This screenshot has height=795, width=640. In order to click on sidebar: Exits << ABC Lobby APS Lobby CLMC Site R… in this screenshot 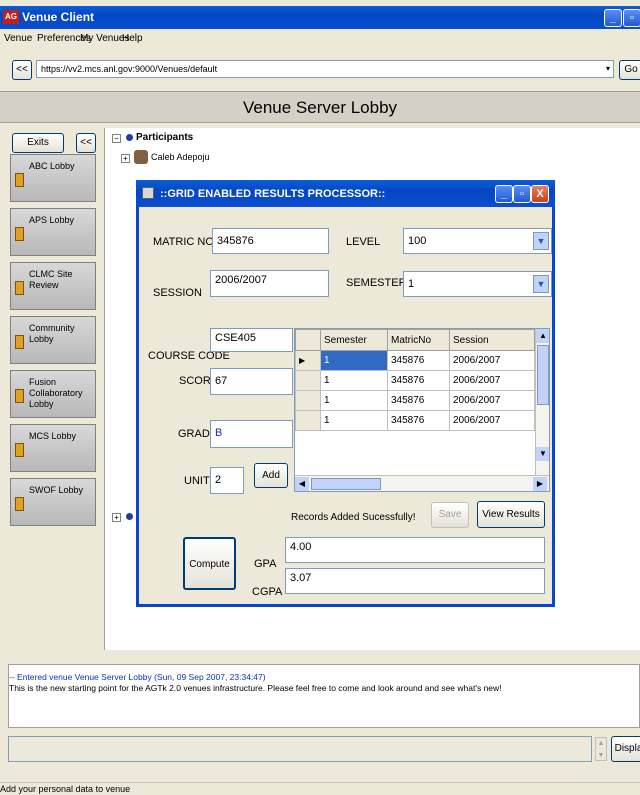, I will do `click(54, 389)`.